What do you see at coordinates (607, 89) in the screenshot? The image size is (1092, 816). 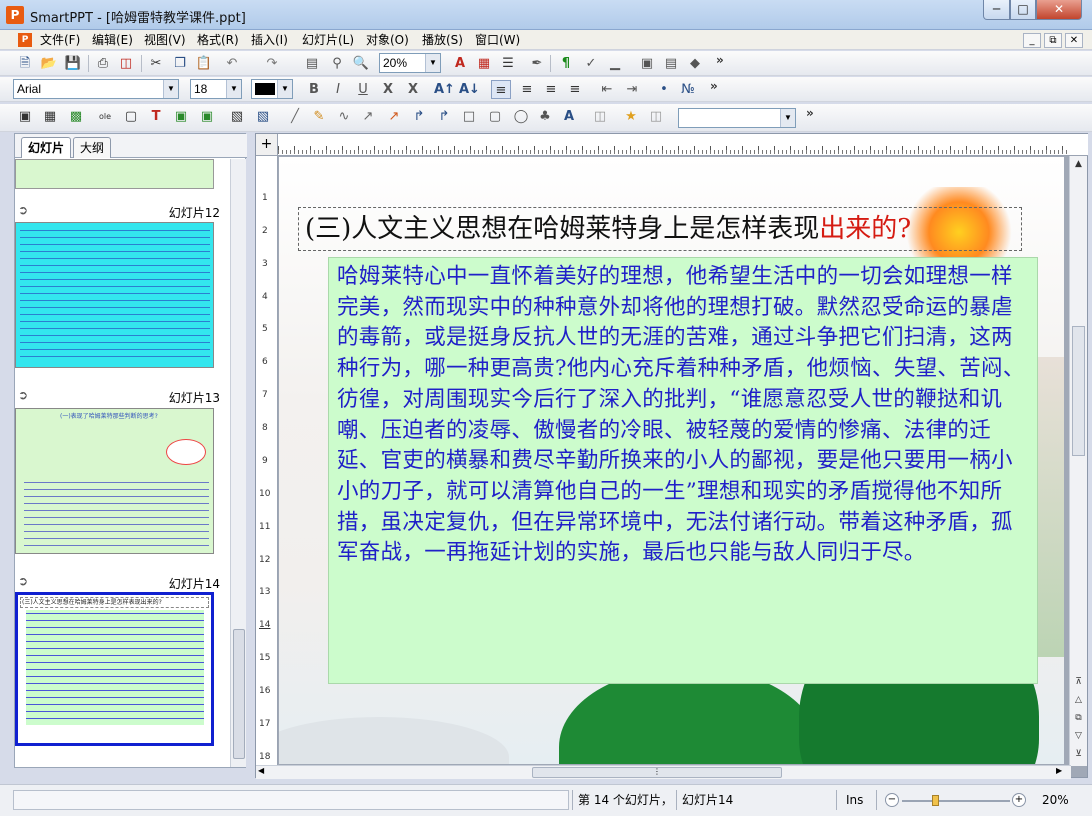 I see `decrease-indent-icon: ⇤` at bounding box center [607, 89].